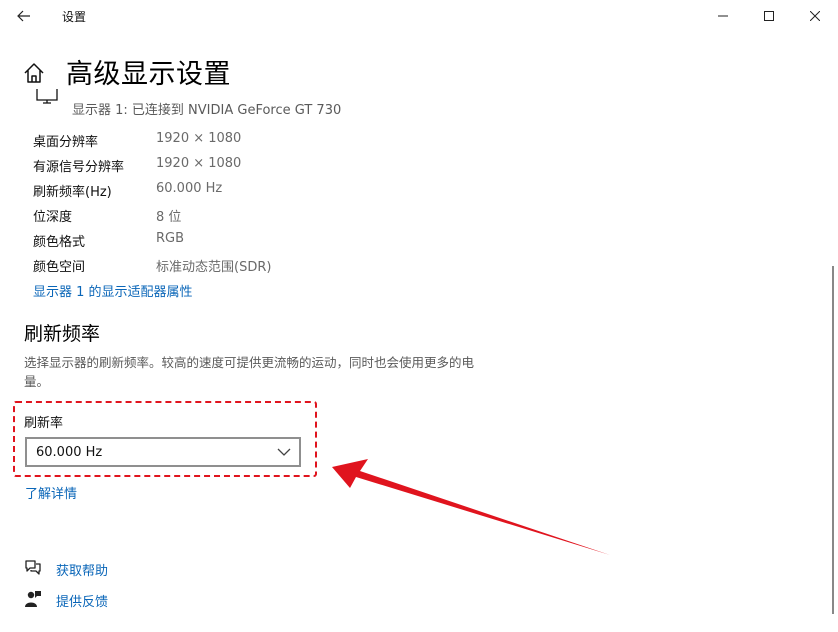 This screenshot has width=838, height=632. I want to click on info-label-color-space: 颜色空间, so click(59, 267).